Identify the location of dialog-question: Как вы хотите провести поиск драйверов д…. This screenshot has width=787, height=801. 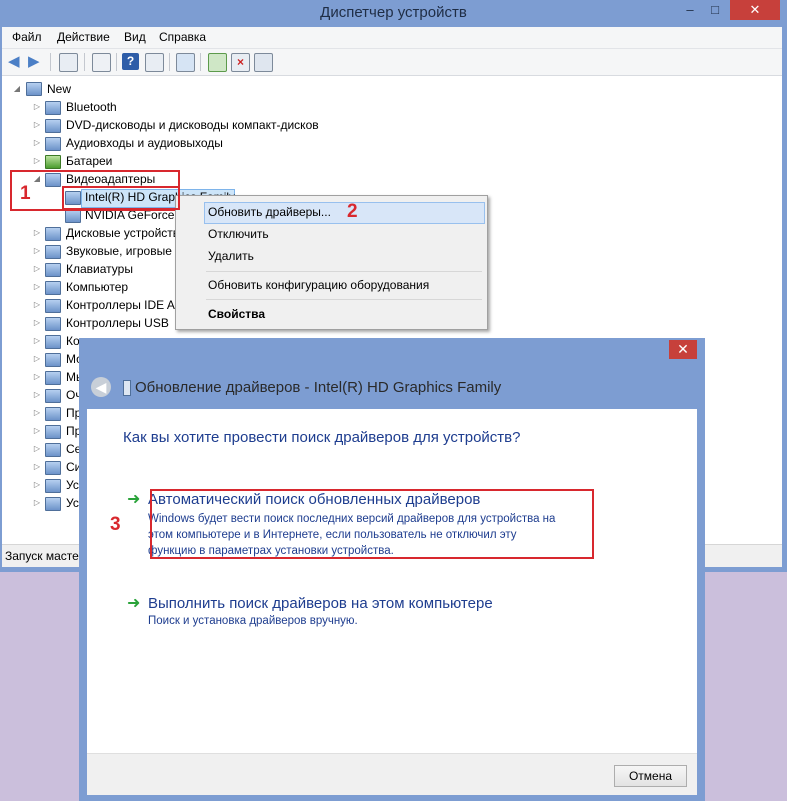
(322, 437).